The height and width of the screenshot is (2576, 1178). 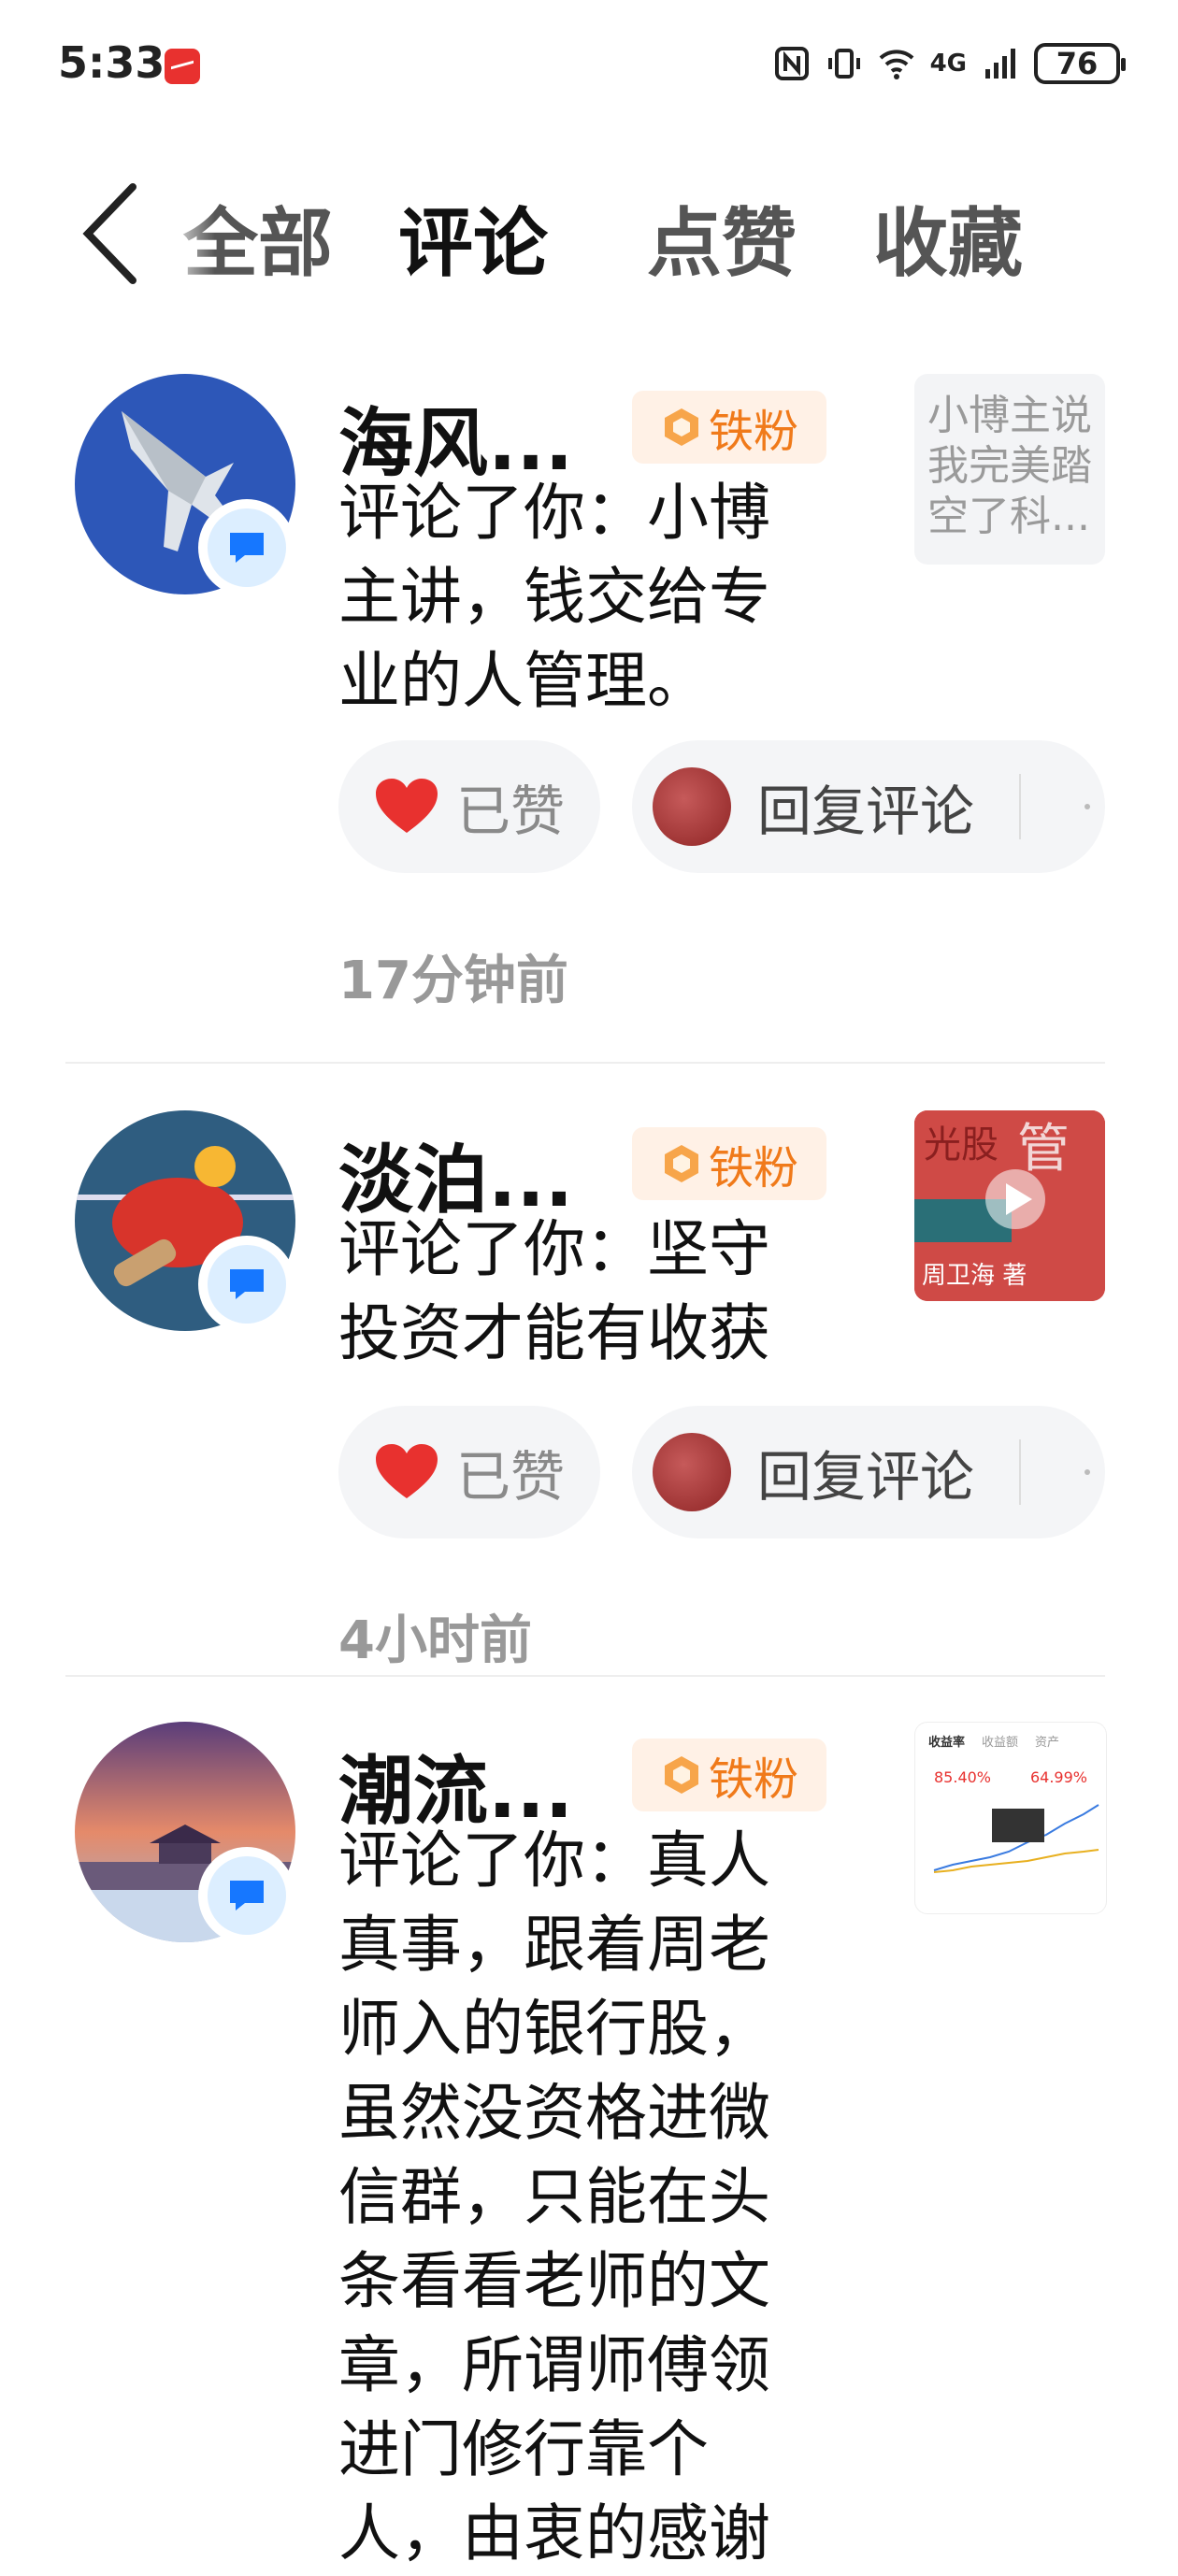 I want to click on time-ago: 17分钟前, so click(x=453, y=981).